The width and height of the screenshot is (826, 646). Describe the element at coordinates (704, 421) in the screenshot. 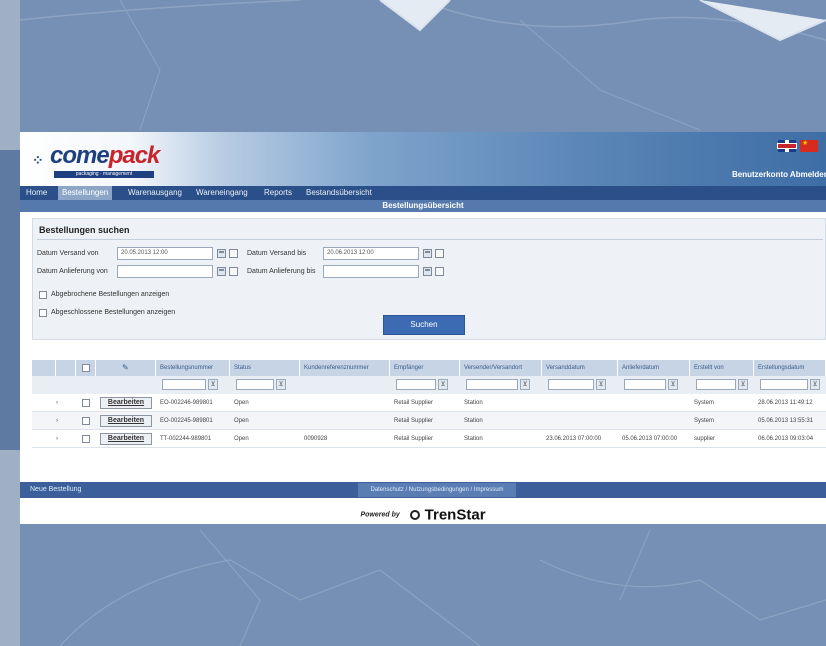

I see `created-by: System` at that location.